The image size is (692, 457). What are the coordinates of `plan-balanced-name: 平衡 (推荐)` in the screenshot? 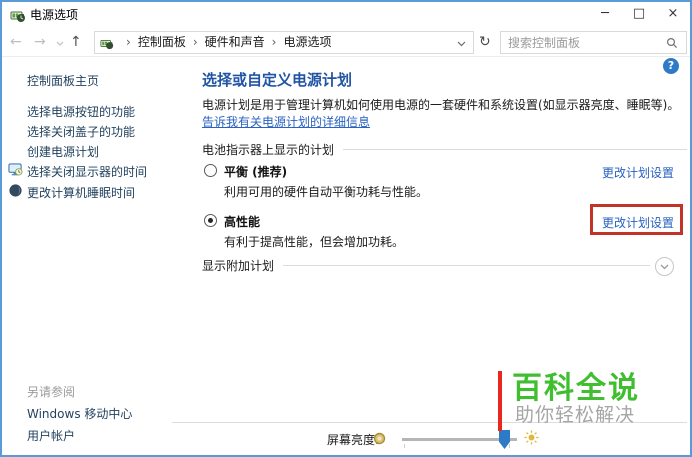 It's located at (255, 171).